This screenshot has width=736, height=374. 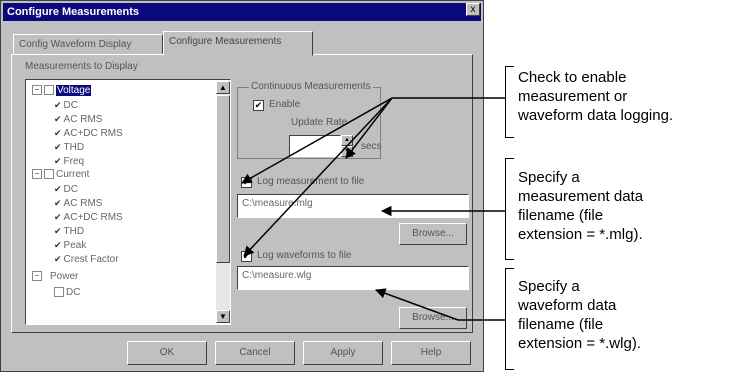 What do you see at coordinates (315, 146) in the screenshot?
I see `update-rate-input` at bounding box center [315, 146].